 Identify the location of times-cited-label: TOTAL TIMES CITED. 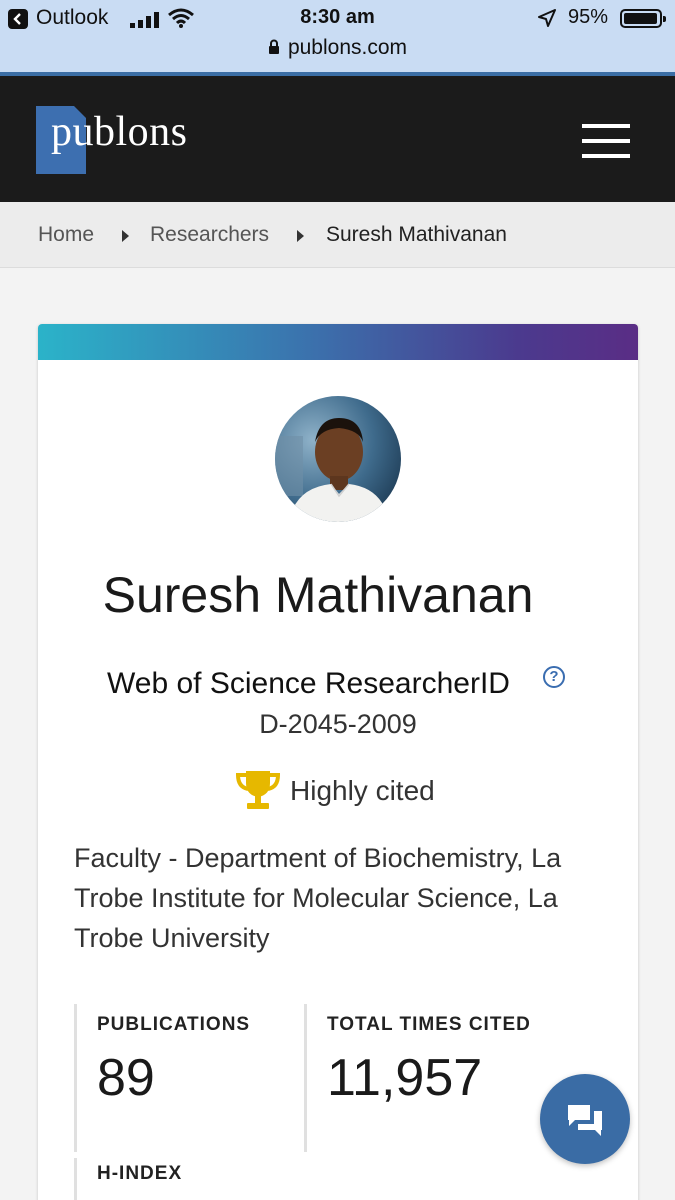
(429, 1024).